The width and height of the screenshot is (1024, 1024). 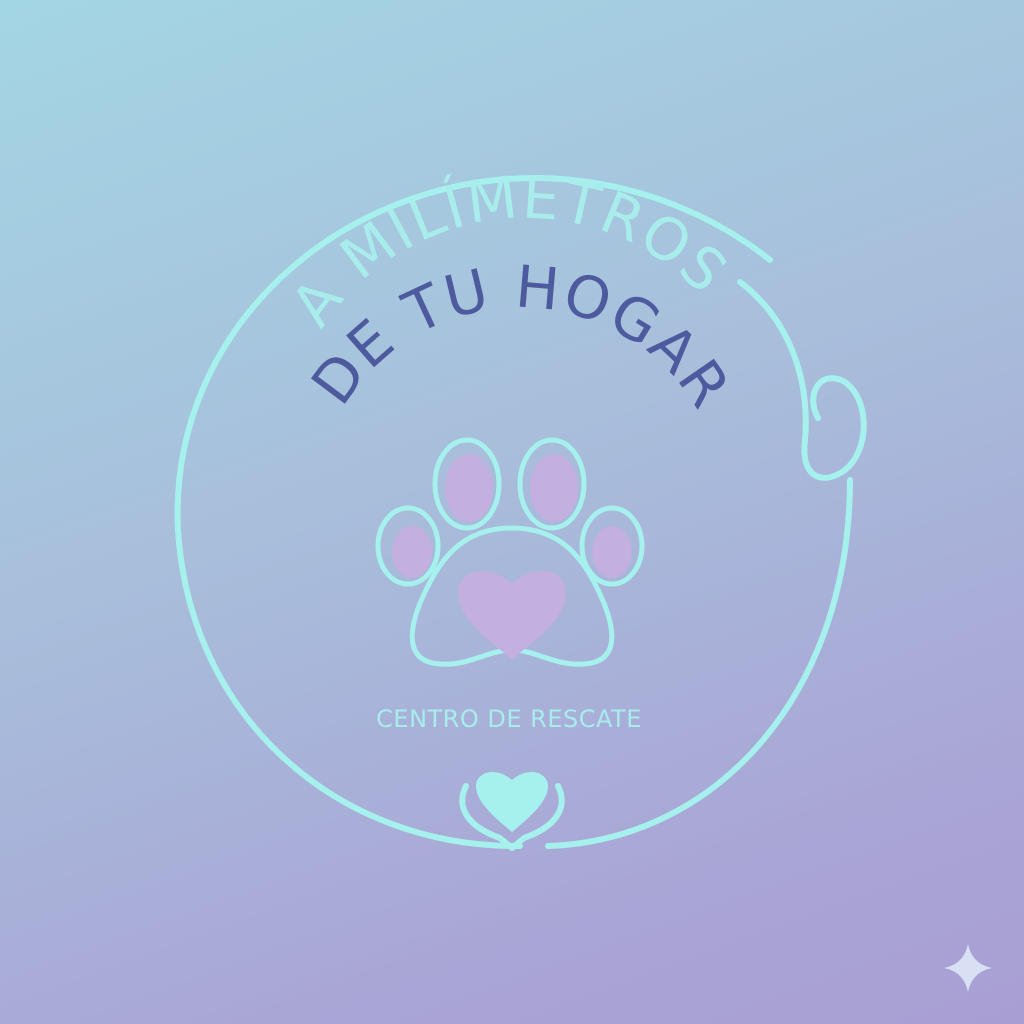 What do you see at coordinates (509, 719) in the screenshot?
I see `subtitle: CENTRO DE RESCATE` at bounding box center [509, 719].